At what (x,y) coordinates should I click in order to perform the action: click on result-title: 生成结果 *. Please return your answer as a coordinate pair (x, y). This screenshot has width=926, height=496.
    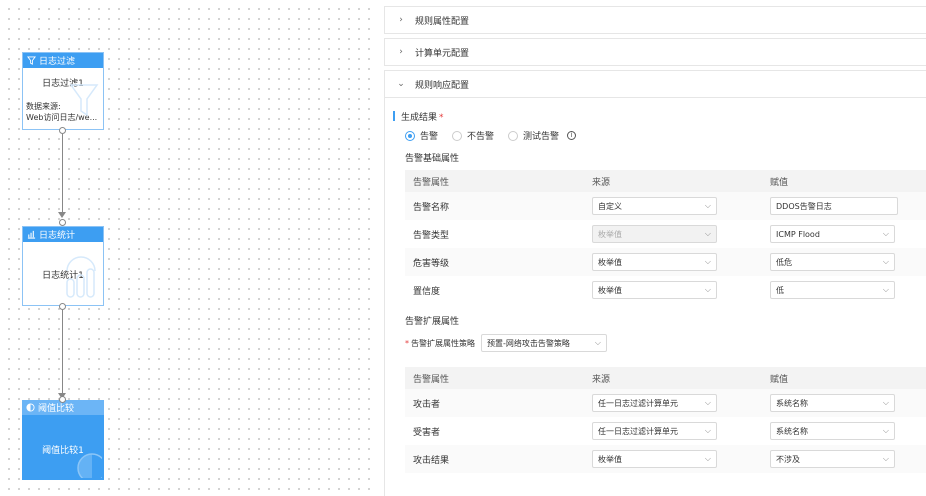
    Looking at the image, I should click on (418, 116).